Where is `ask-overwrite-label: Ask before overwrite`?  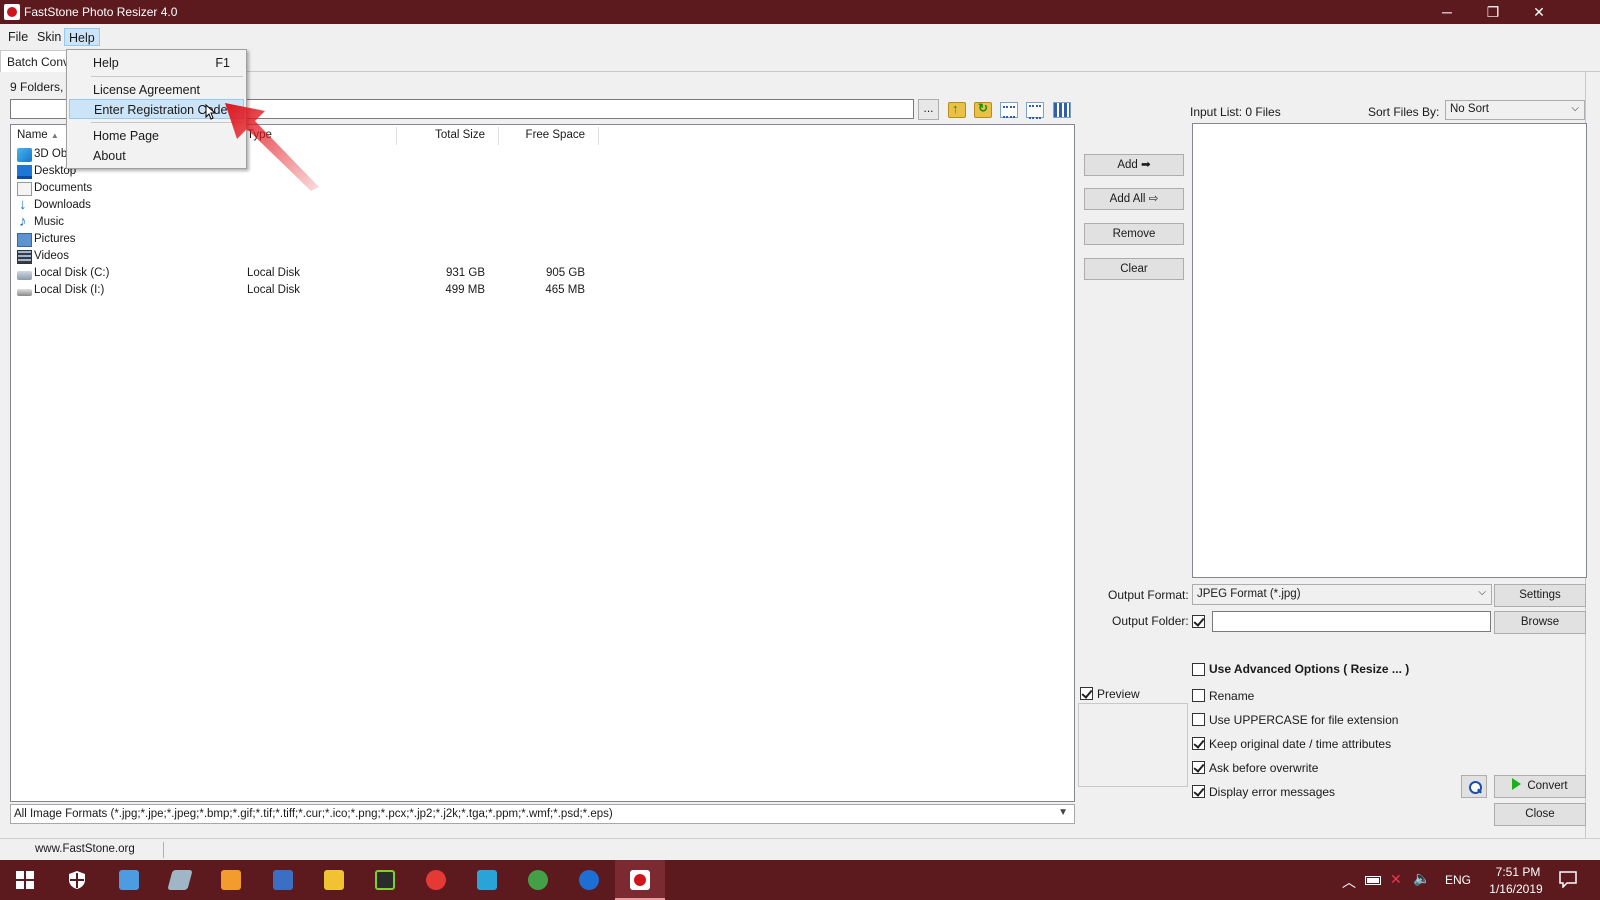
ask-overwrite-label: Ask before overwrite is located at coordinates (1263, 768).